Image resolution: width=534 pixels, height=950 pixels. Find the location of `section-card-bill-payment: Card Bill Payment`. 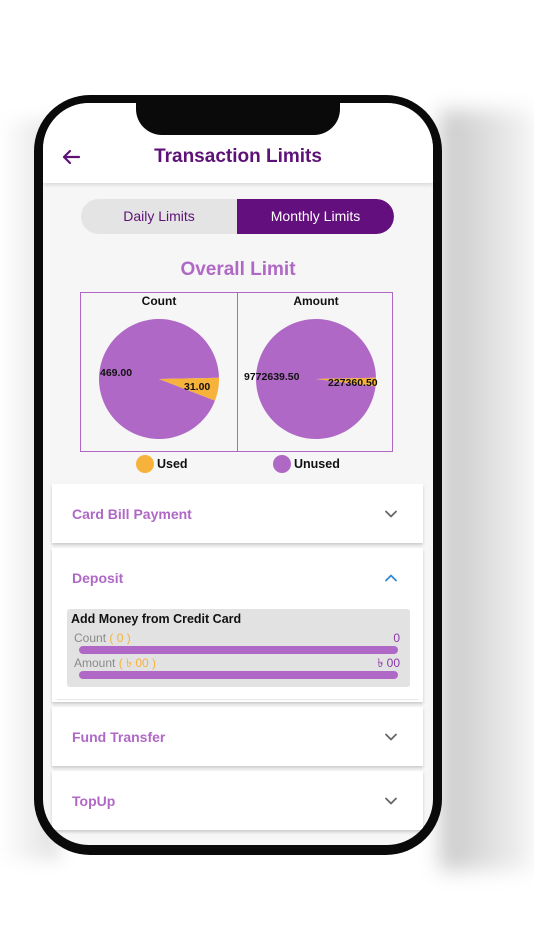

section-card-bill-payment: Card Bill Payment is located at coordinates (237, 513).